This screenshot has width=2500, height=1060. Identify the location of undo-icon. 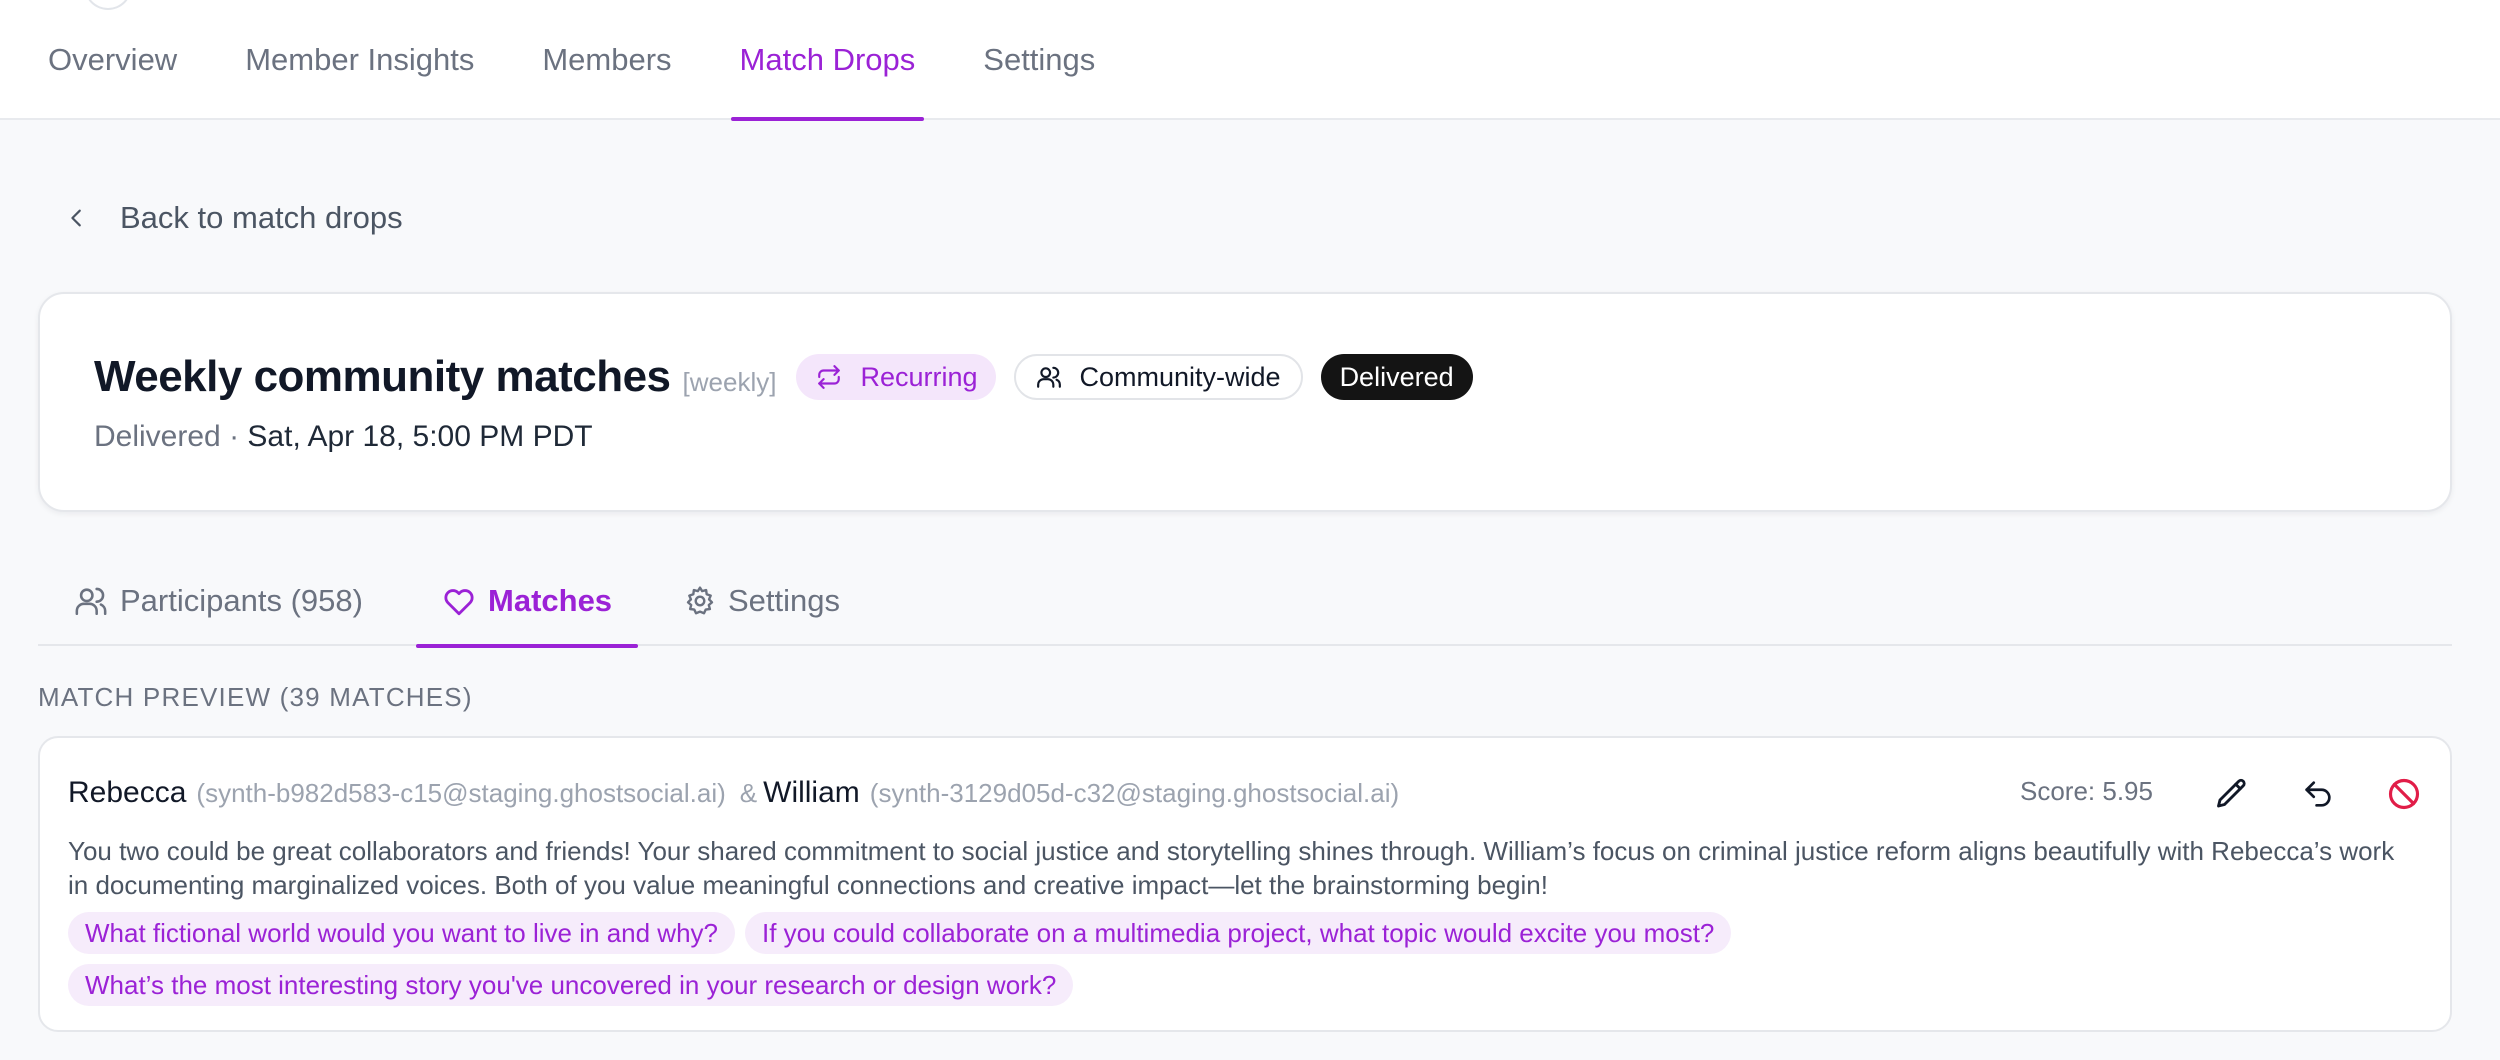
(2318, 794).